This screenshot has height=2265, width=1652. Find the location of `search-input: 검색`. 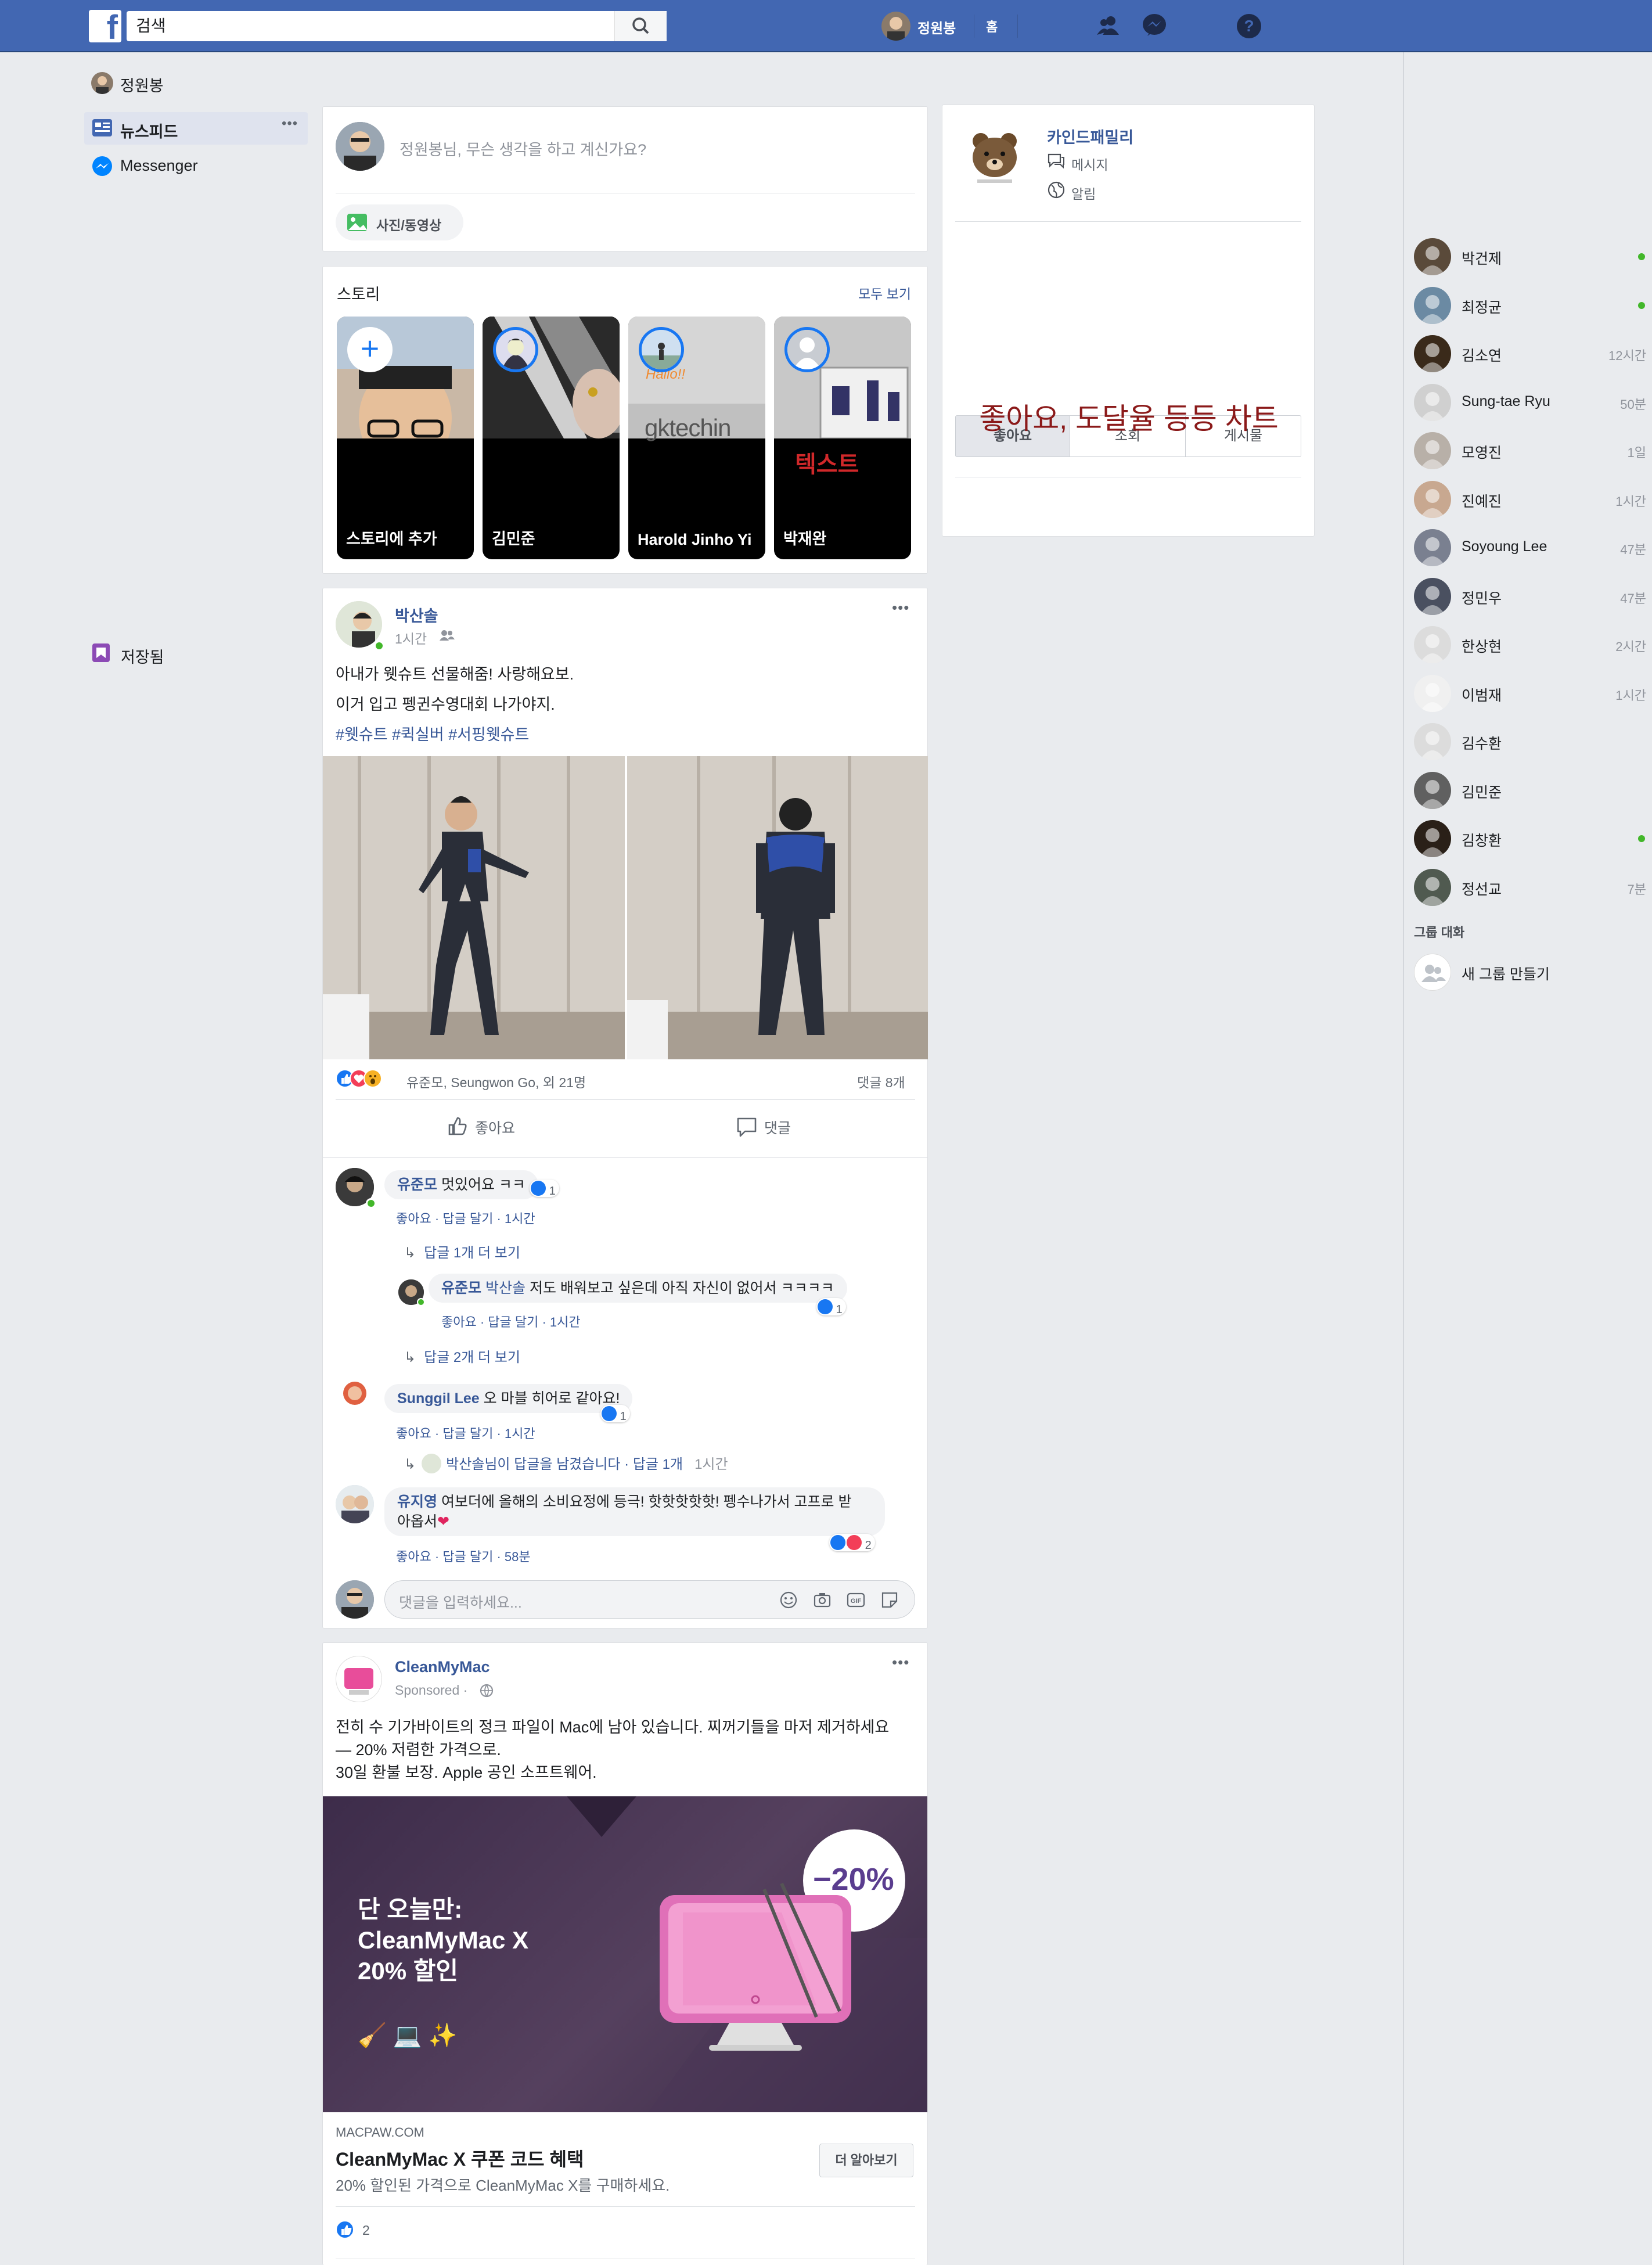

search-input: 검색 is located at coordinates (397, 26).